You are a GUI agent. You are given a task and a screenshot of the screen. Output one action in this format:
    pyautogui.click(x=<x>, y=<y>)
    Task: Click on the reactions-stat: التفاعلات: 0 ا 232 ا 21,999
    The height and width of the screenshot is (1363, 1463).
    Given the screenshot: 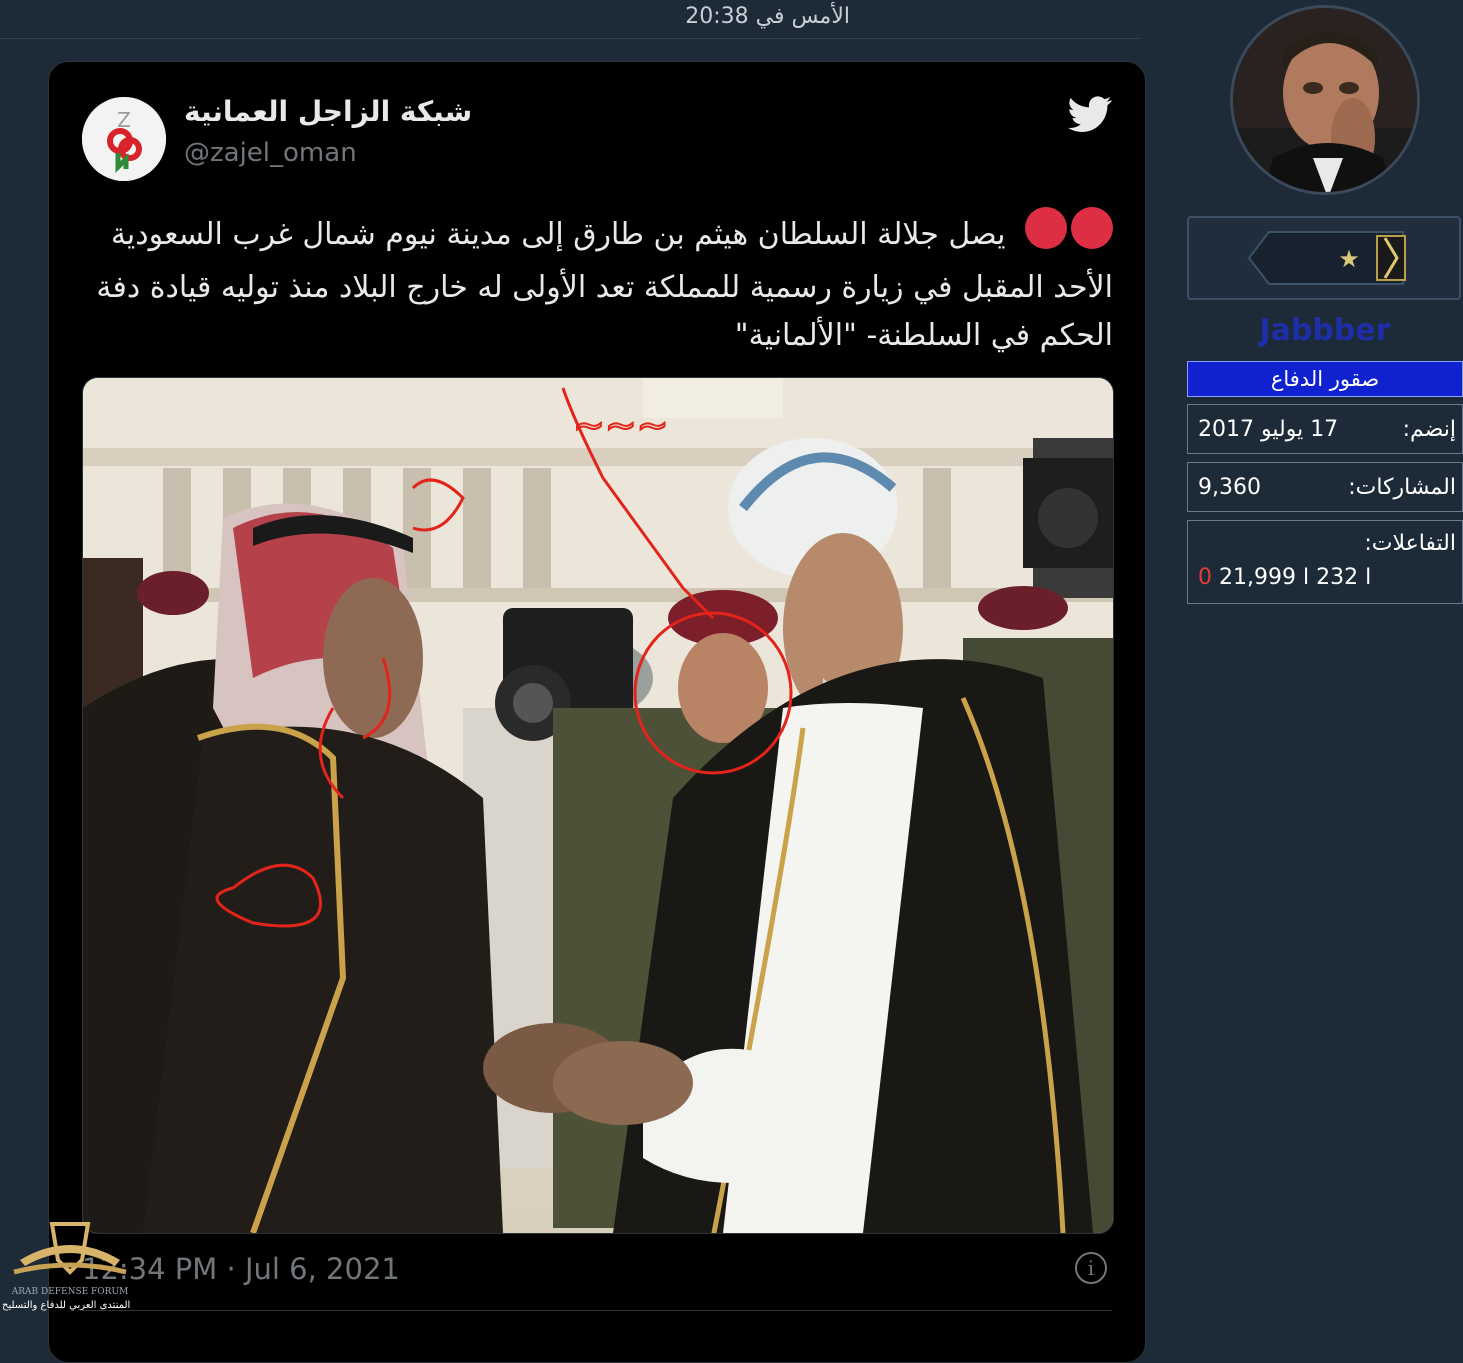 What is the action you would take?
    pyautogui.click(x=1325, y=562)
    